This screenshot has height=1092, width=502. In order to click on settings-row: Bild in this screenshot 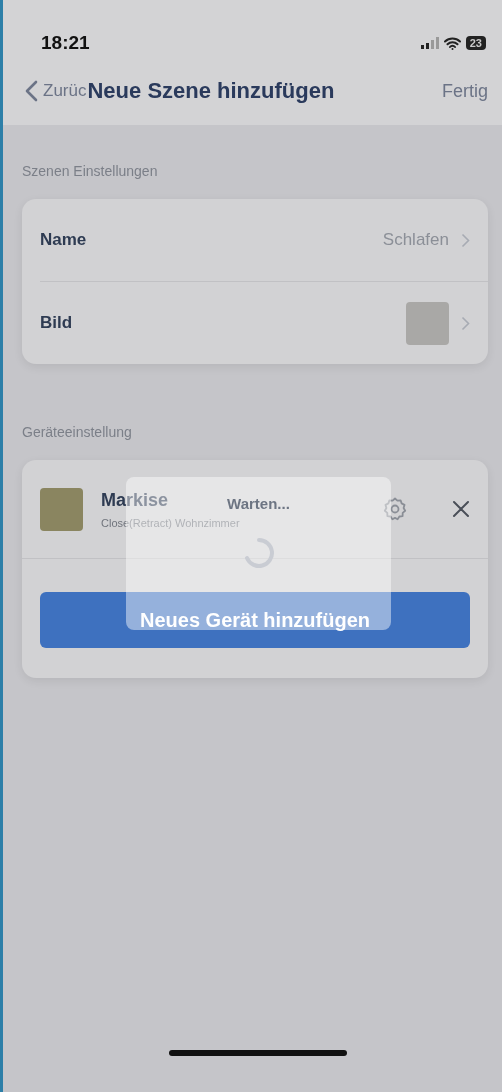, I will do `click(264, 322)`.